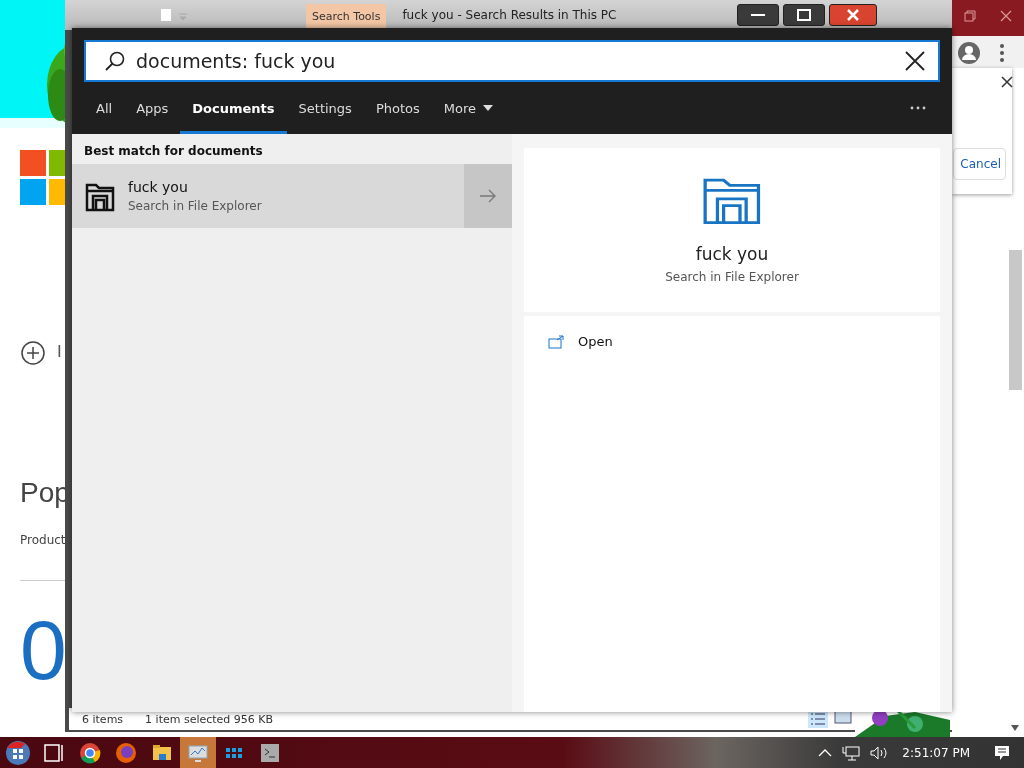  I want to click on result-subtitle: Search in File Explorer, so click(195, 206).